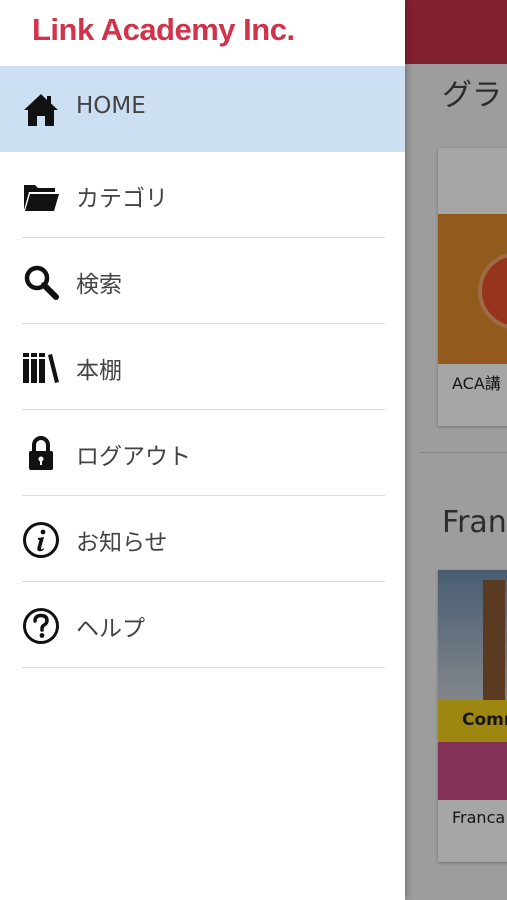 This screenshot has width=507, height=900. Describe the element at coordinates (163, 29) in the screenshot. I see `app-logo: Link Academy Inc.` at that location.